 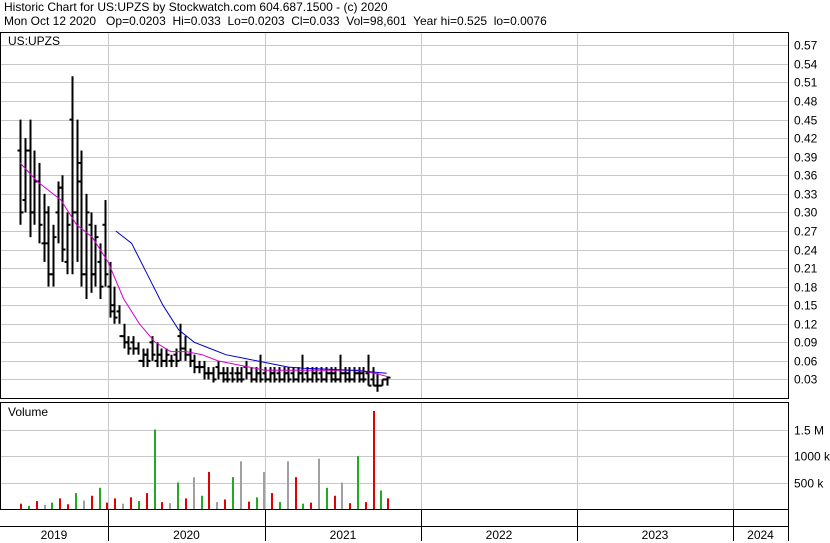 What do you see at coordinates (806, 306) in the screenshot?
I see `price-y-tick-label: 0.15` at bounding box center [806, 306].